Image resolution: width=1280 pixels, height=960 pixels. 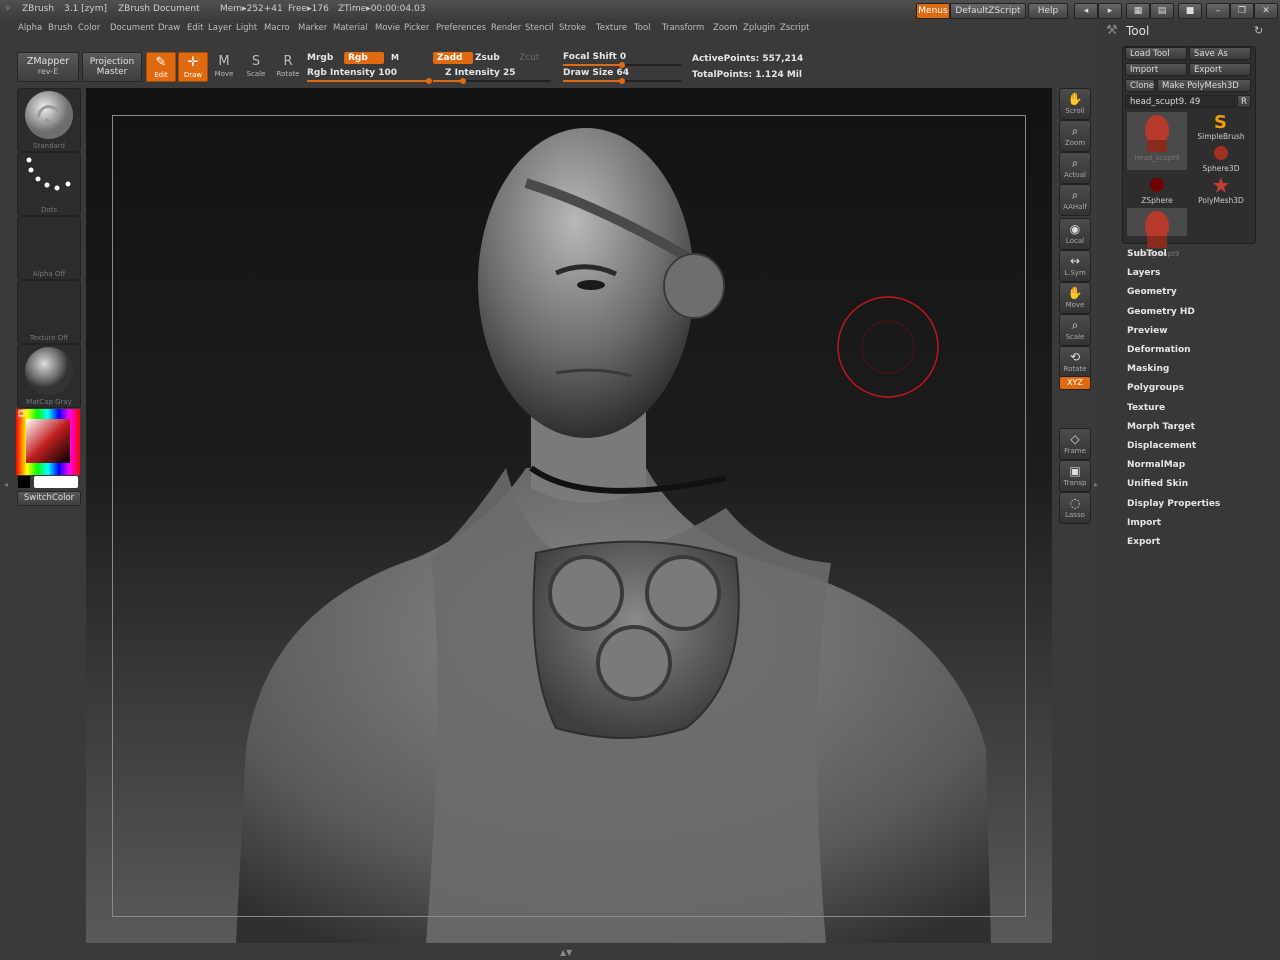 I want to click on menu-edit: Edit, so click(x=195, y=28).